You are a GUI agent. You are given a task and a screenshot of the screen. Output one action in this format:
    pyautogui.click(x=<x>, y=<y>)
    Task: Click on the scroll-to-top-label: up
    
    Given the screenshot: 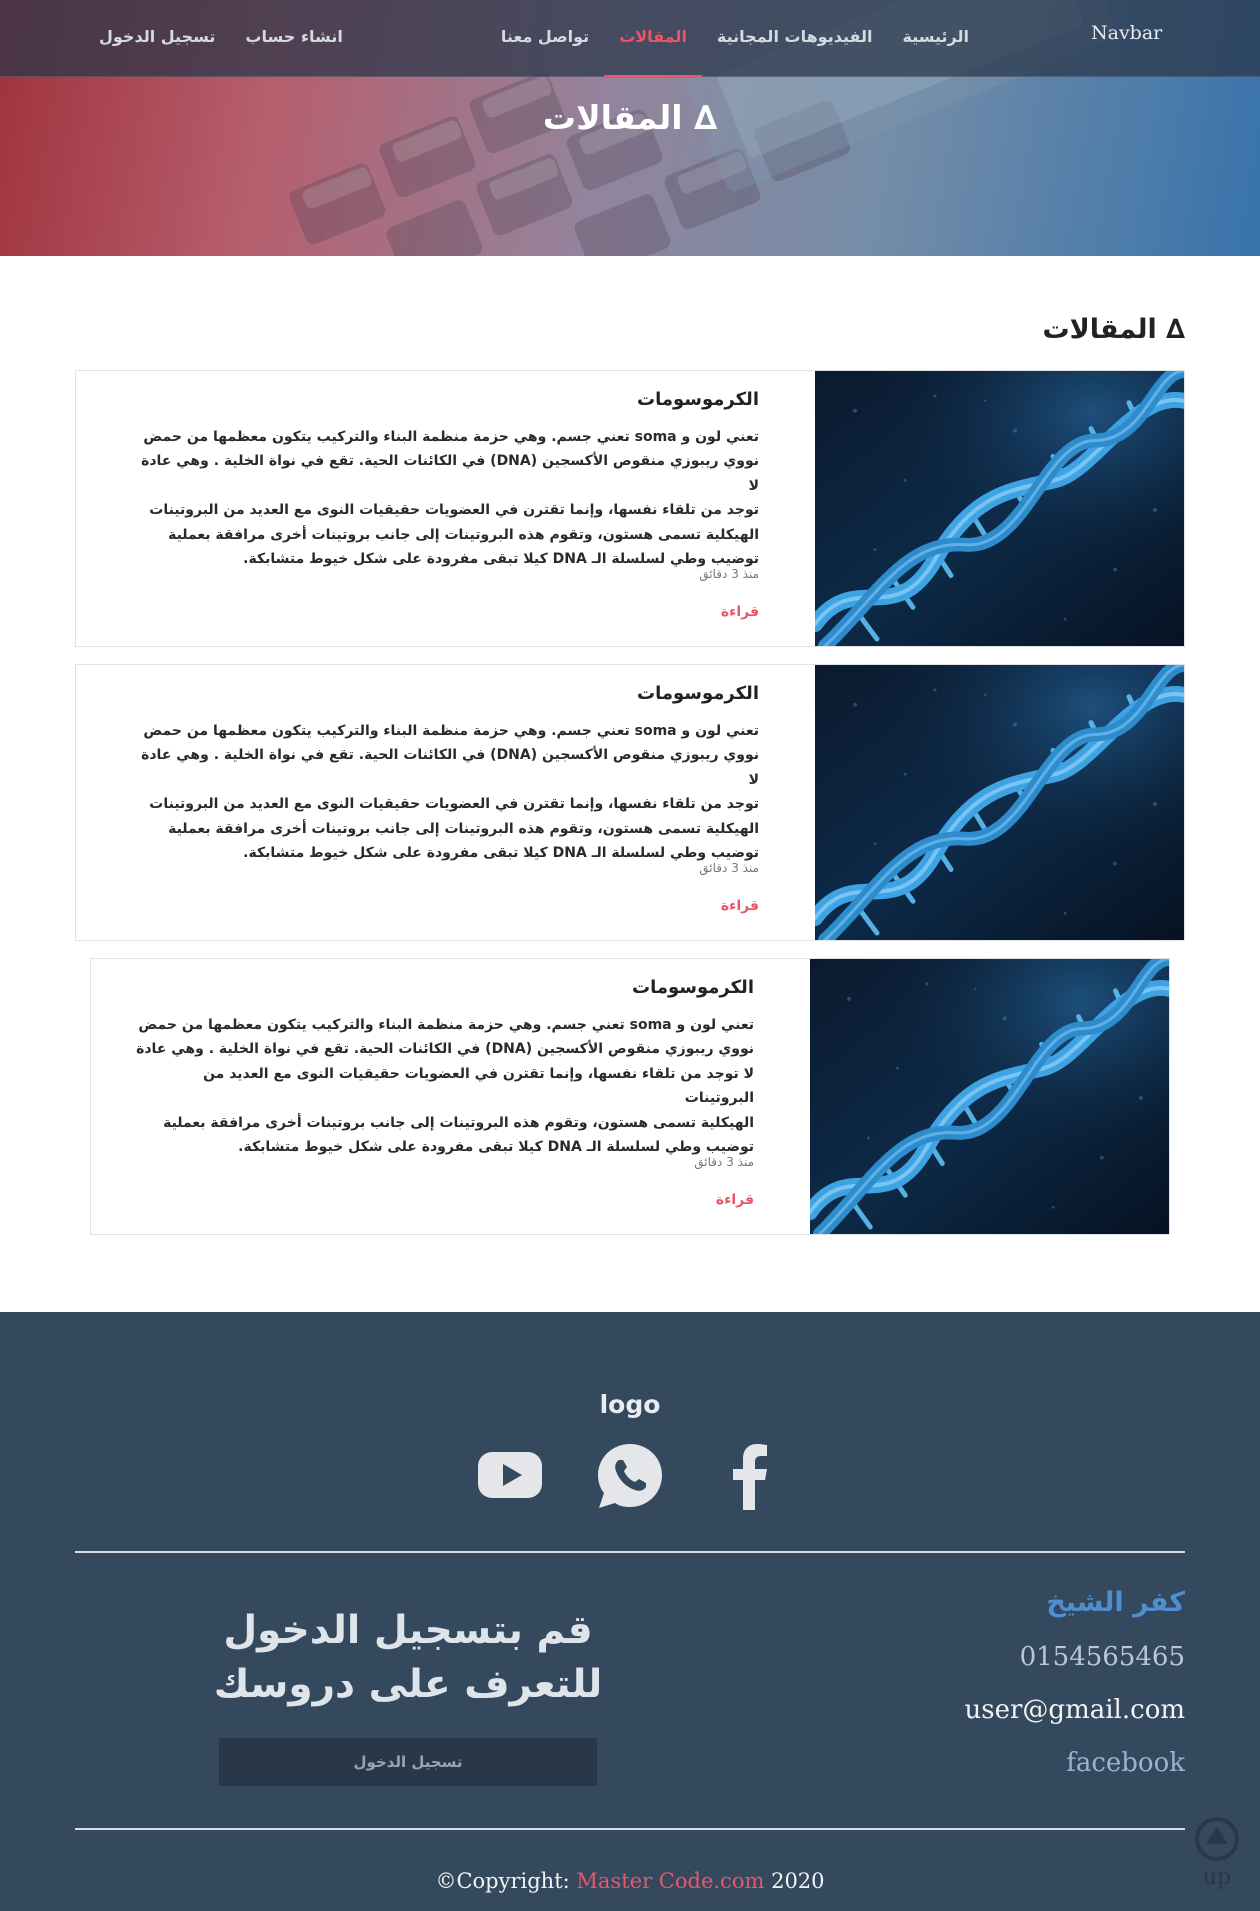 What is the action you would take?
    pyautogui.click(x=1217, y=1877)
    